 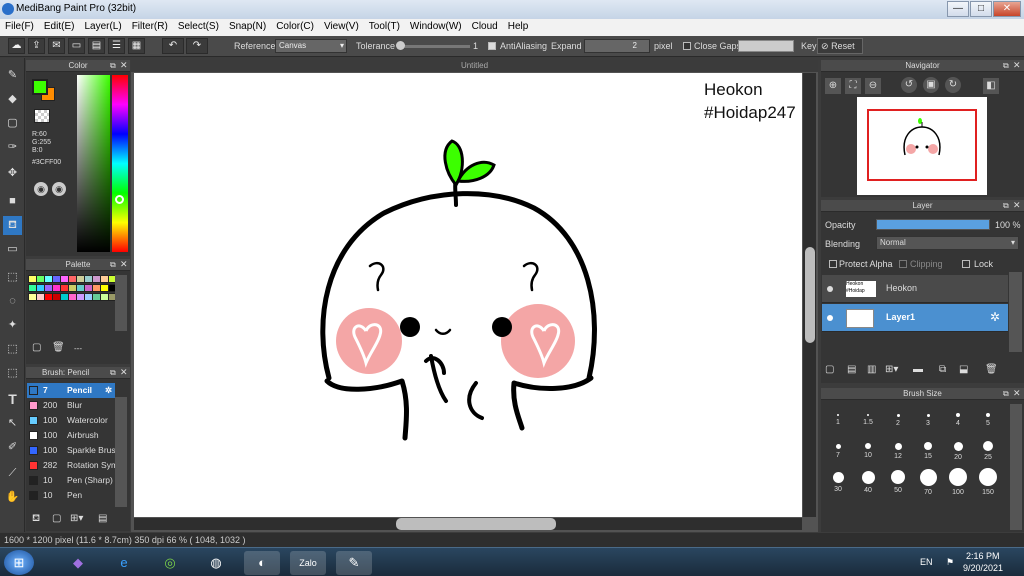 I want to click on brush-size-cell: 30, so click(x=838, y=483).